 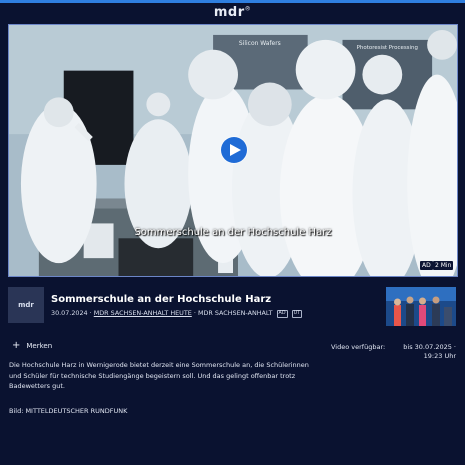 What do you see at coordinates (426, 265) in the screenshot?
I see `audio-description-badge: AD` at bounding box center [426, 265].